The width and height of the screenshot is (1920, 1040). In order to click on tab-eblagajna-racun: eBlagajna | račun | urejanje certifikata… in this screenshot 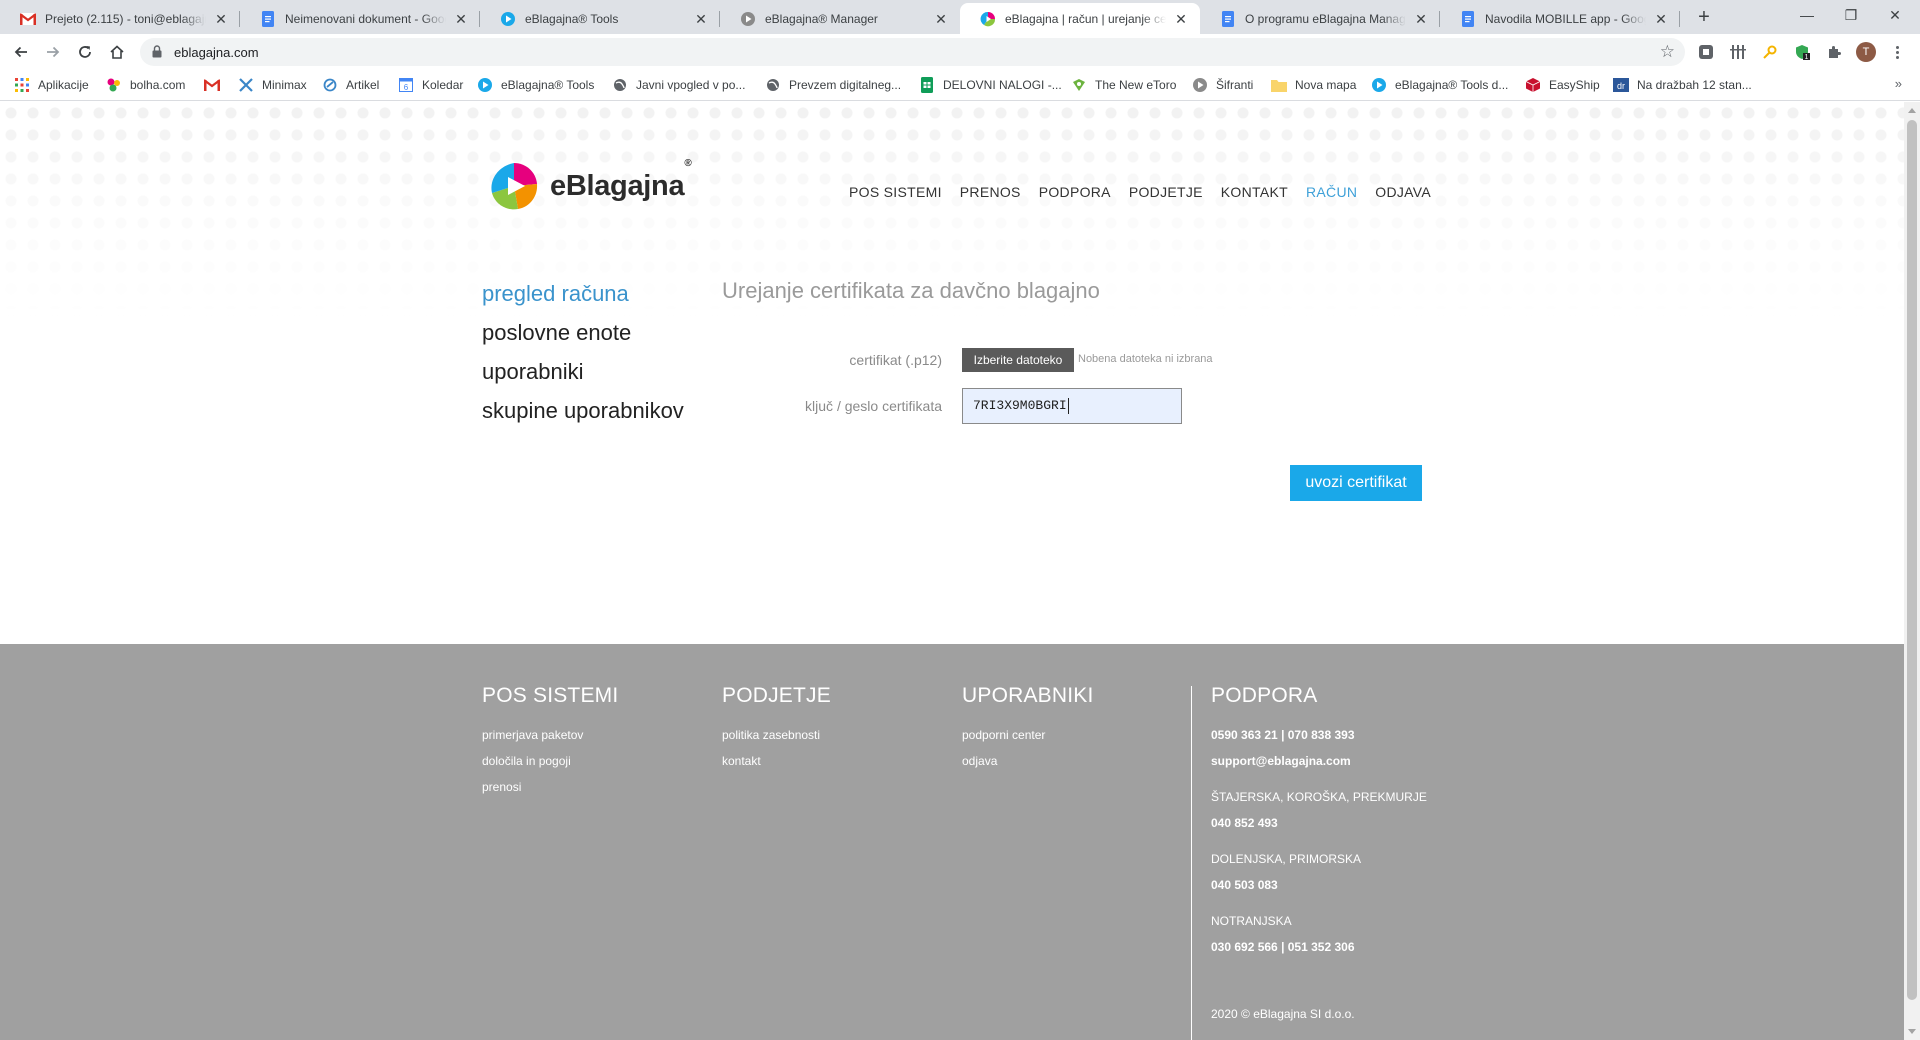, I will do `click(1080, 18)`.